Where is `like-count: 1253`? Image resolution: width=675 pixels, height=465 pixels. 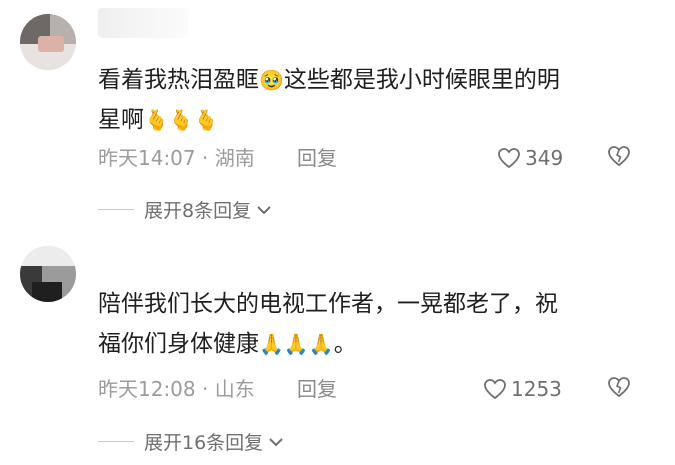
like-count: 1253 is located at coordinates (536, 389).